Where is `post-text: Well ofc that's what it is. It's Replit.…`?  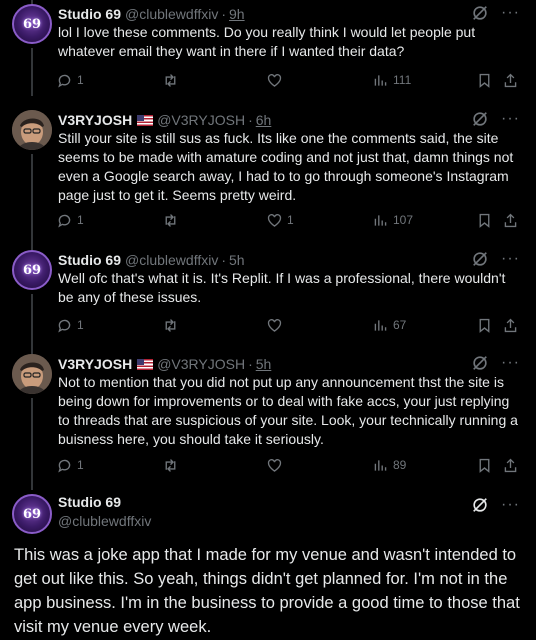 post-text: Well ofc that's what it is. It's Replit.… is located at coordinates (282, 287).